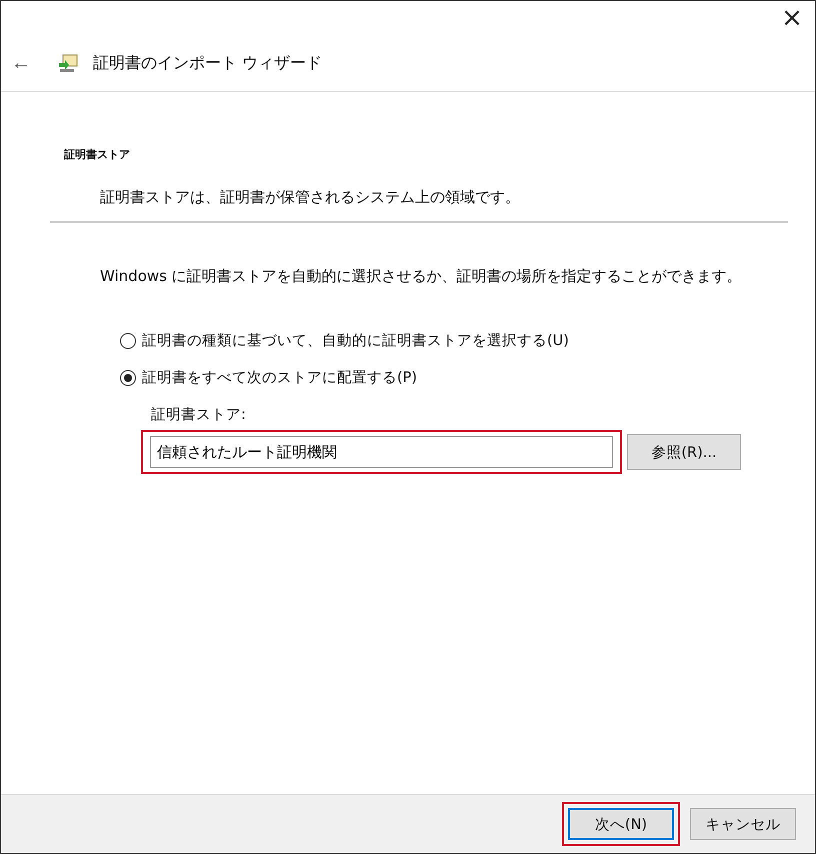 The image size is (816, 854). What do you see at coordinates (280, 378) in the screenshot?
I see `radio-label: 証明書をすべて次のストアに配置する(P)` at bounding box center [280, 378].